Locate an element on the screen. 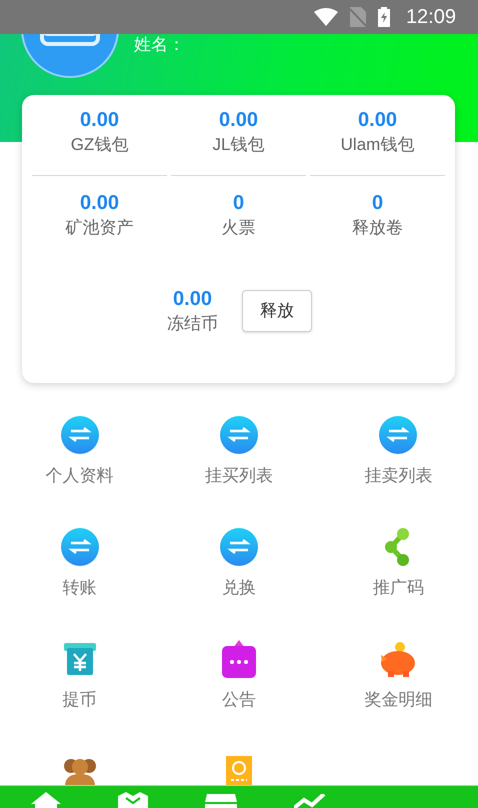 This screenshot has width=478, height=808. menu-label: 兑换 is located at coordinates (239, 588).